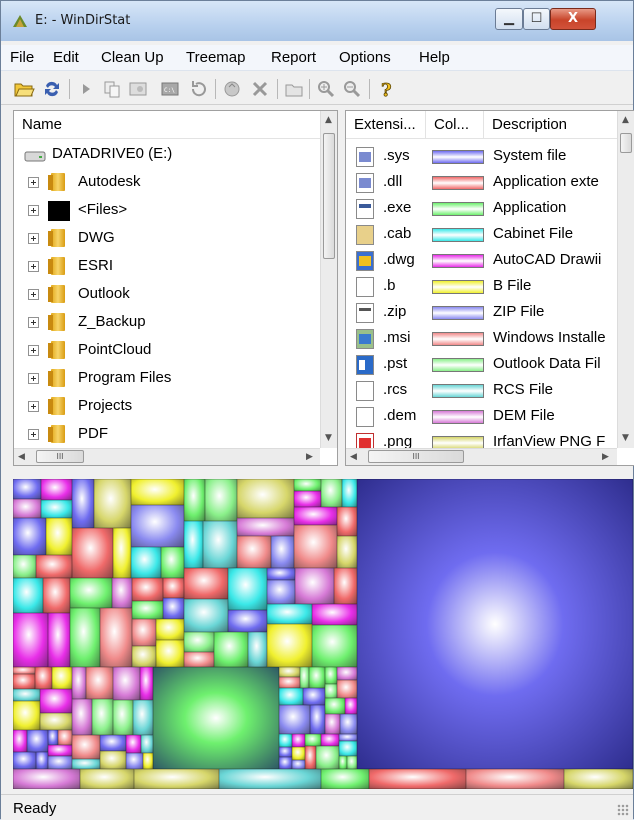 The image size is (634, 820). Describe the element at coordinates (329, 196) in the screenshot. I see `scroll-thumb` at that location.